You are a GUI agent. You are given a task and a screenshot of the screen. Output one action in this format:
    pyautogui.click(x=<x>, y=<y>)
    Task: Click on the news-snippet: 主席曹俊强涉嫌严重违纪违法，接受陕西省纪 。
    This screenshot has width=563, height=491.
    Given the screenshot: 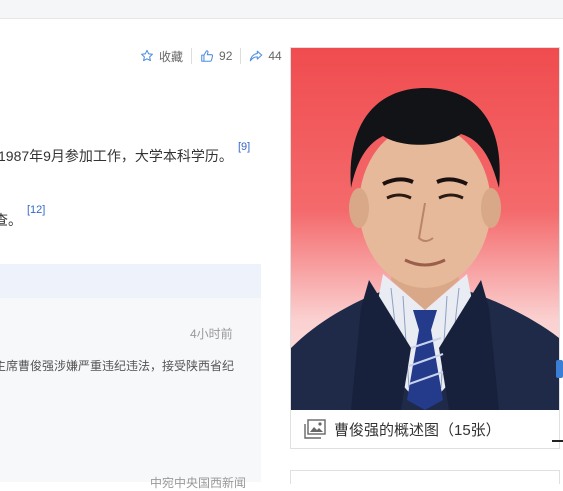 What is the action you would take?
    pyautogui.click(x=127, y=376)
    